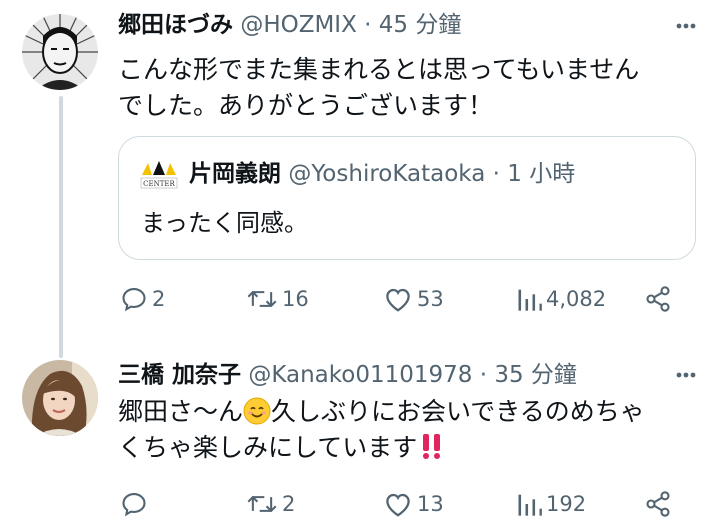 This screenshot has height=532, width=714. Describe the element at coordinates (360, 375) in the screenshot. I see `author-handle: @Kanako01101978` at that location.